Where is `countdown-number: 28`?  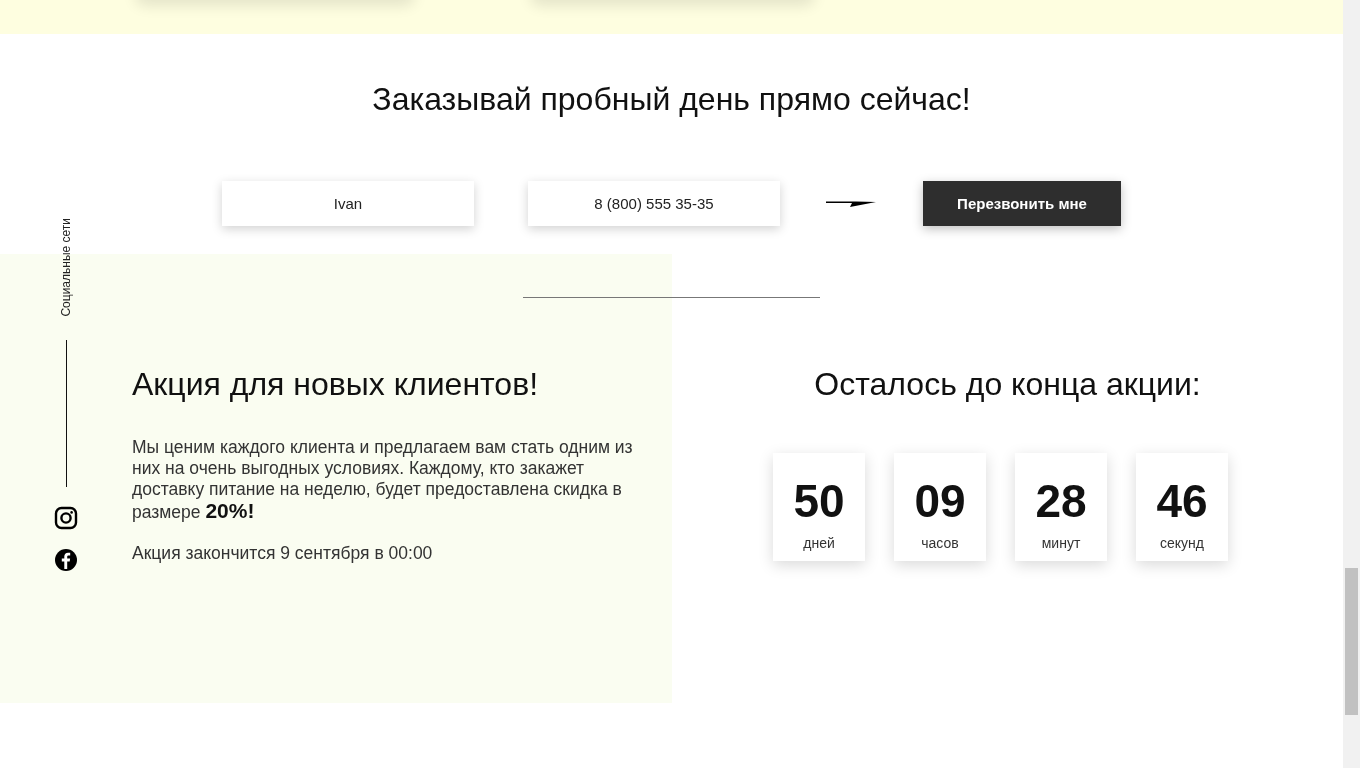 countdown-number: 28 is located at coordinates (1061, 501).